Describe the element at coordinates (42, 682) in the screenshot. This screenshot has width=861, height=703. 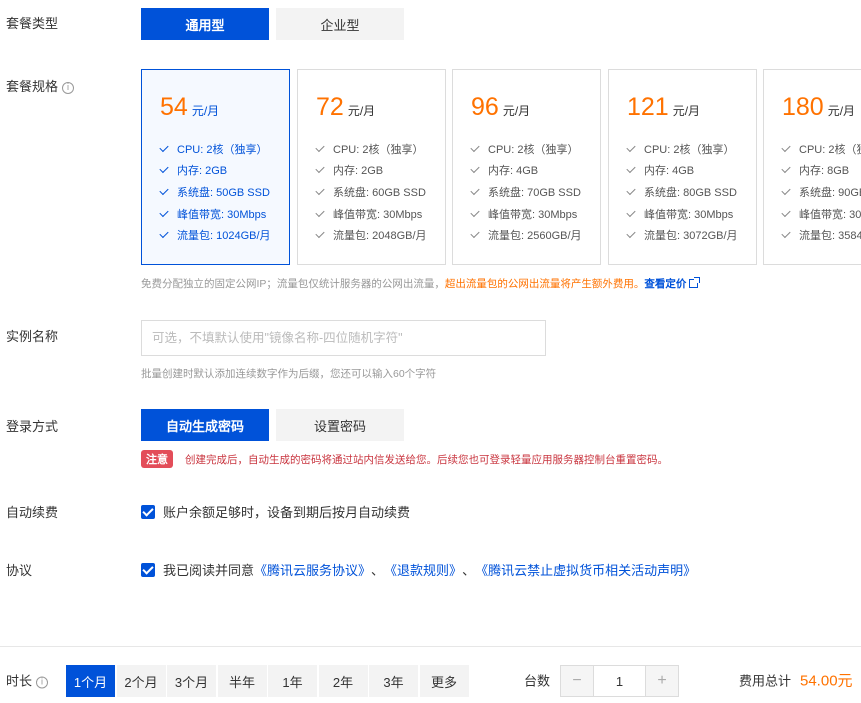
I see `duration-info-icon: i` at that location.